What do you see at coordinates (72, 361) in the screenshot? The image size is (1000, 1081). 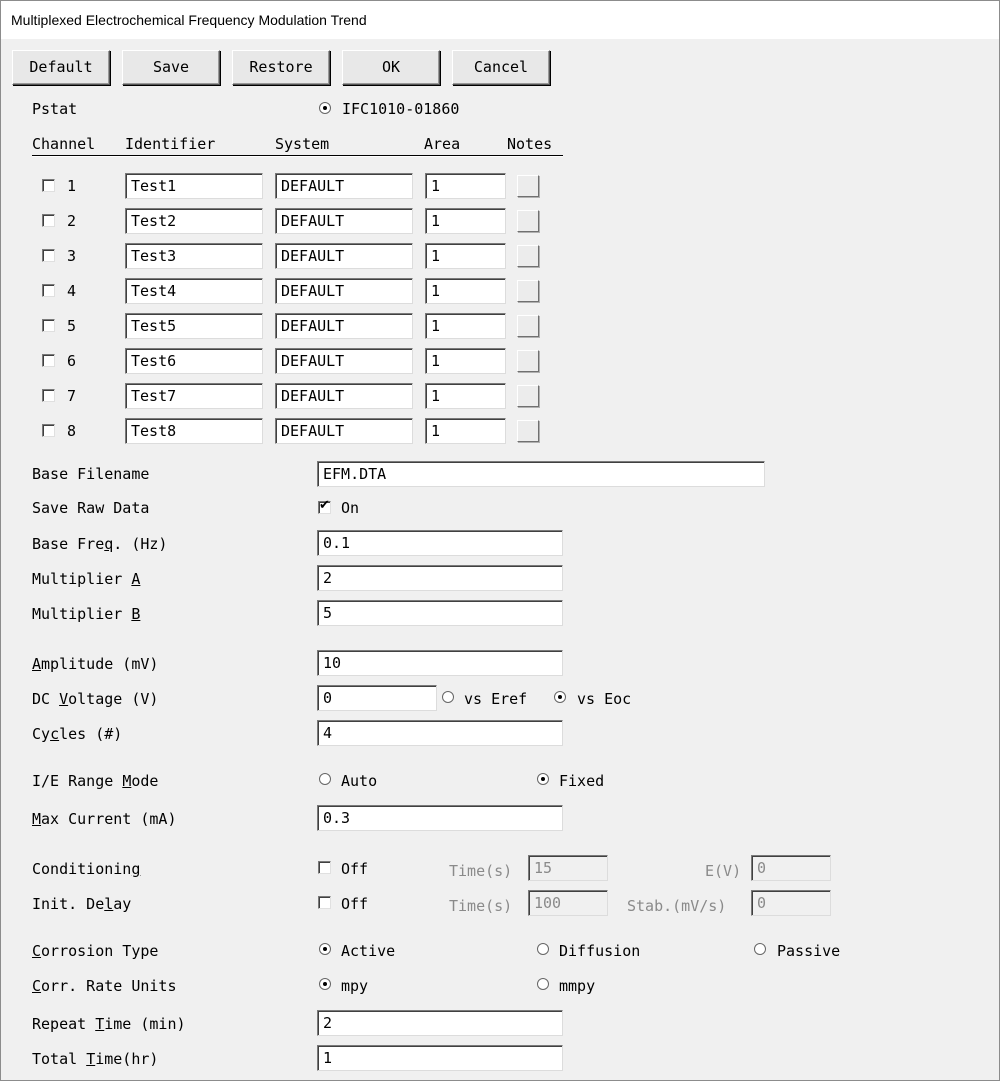 I see `channel-number: 6` at bounding box center [72, 361].